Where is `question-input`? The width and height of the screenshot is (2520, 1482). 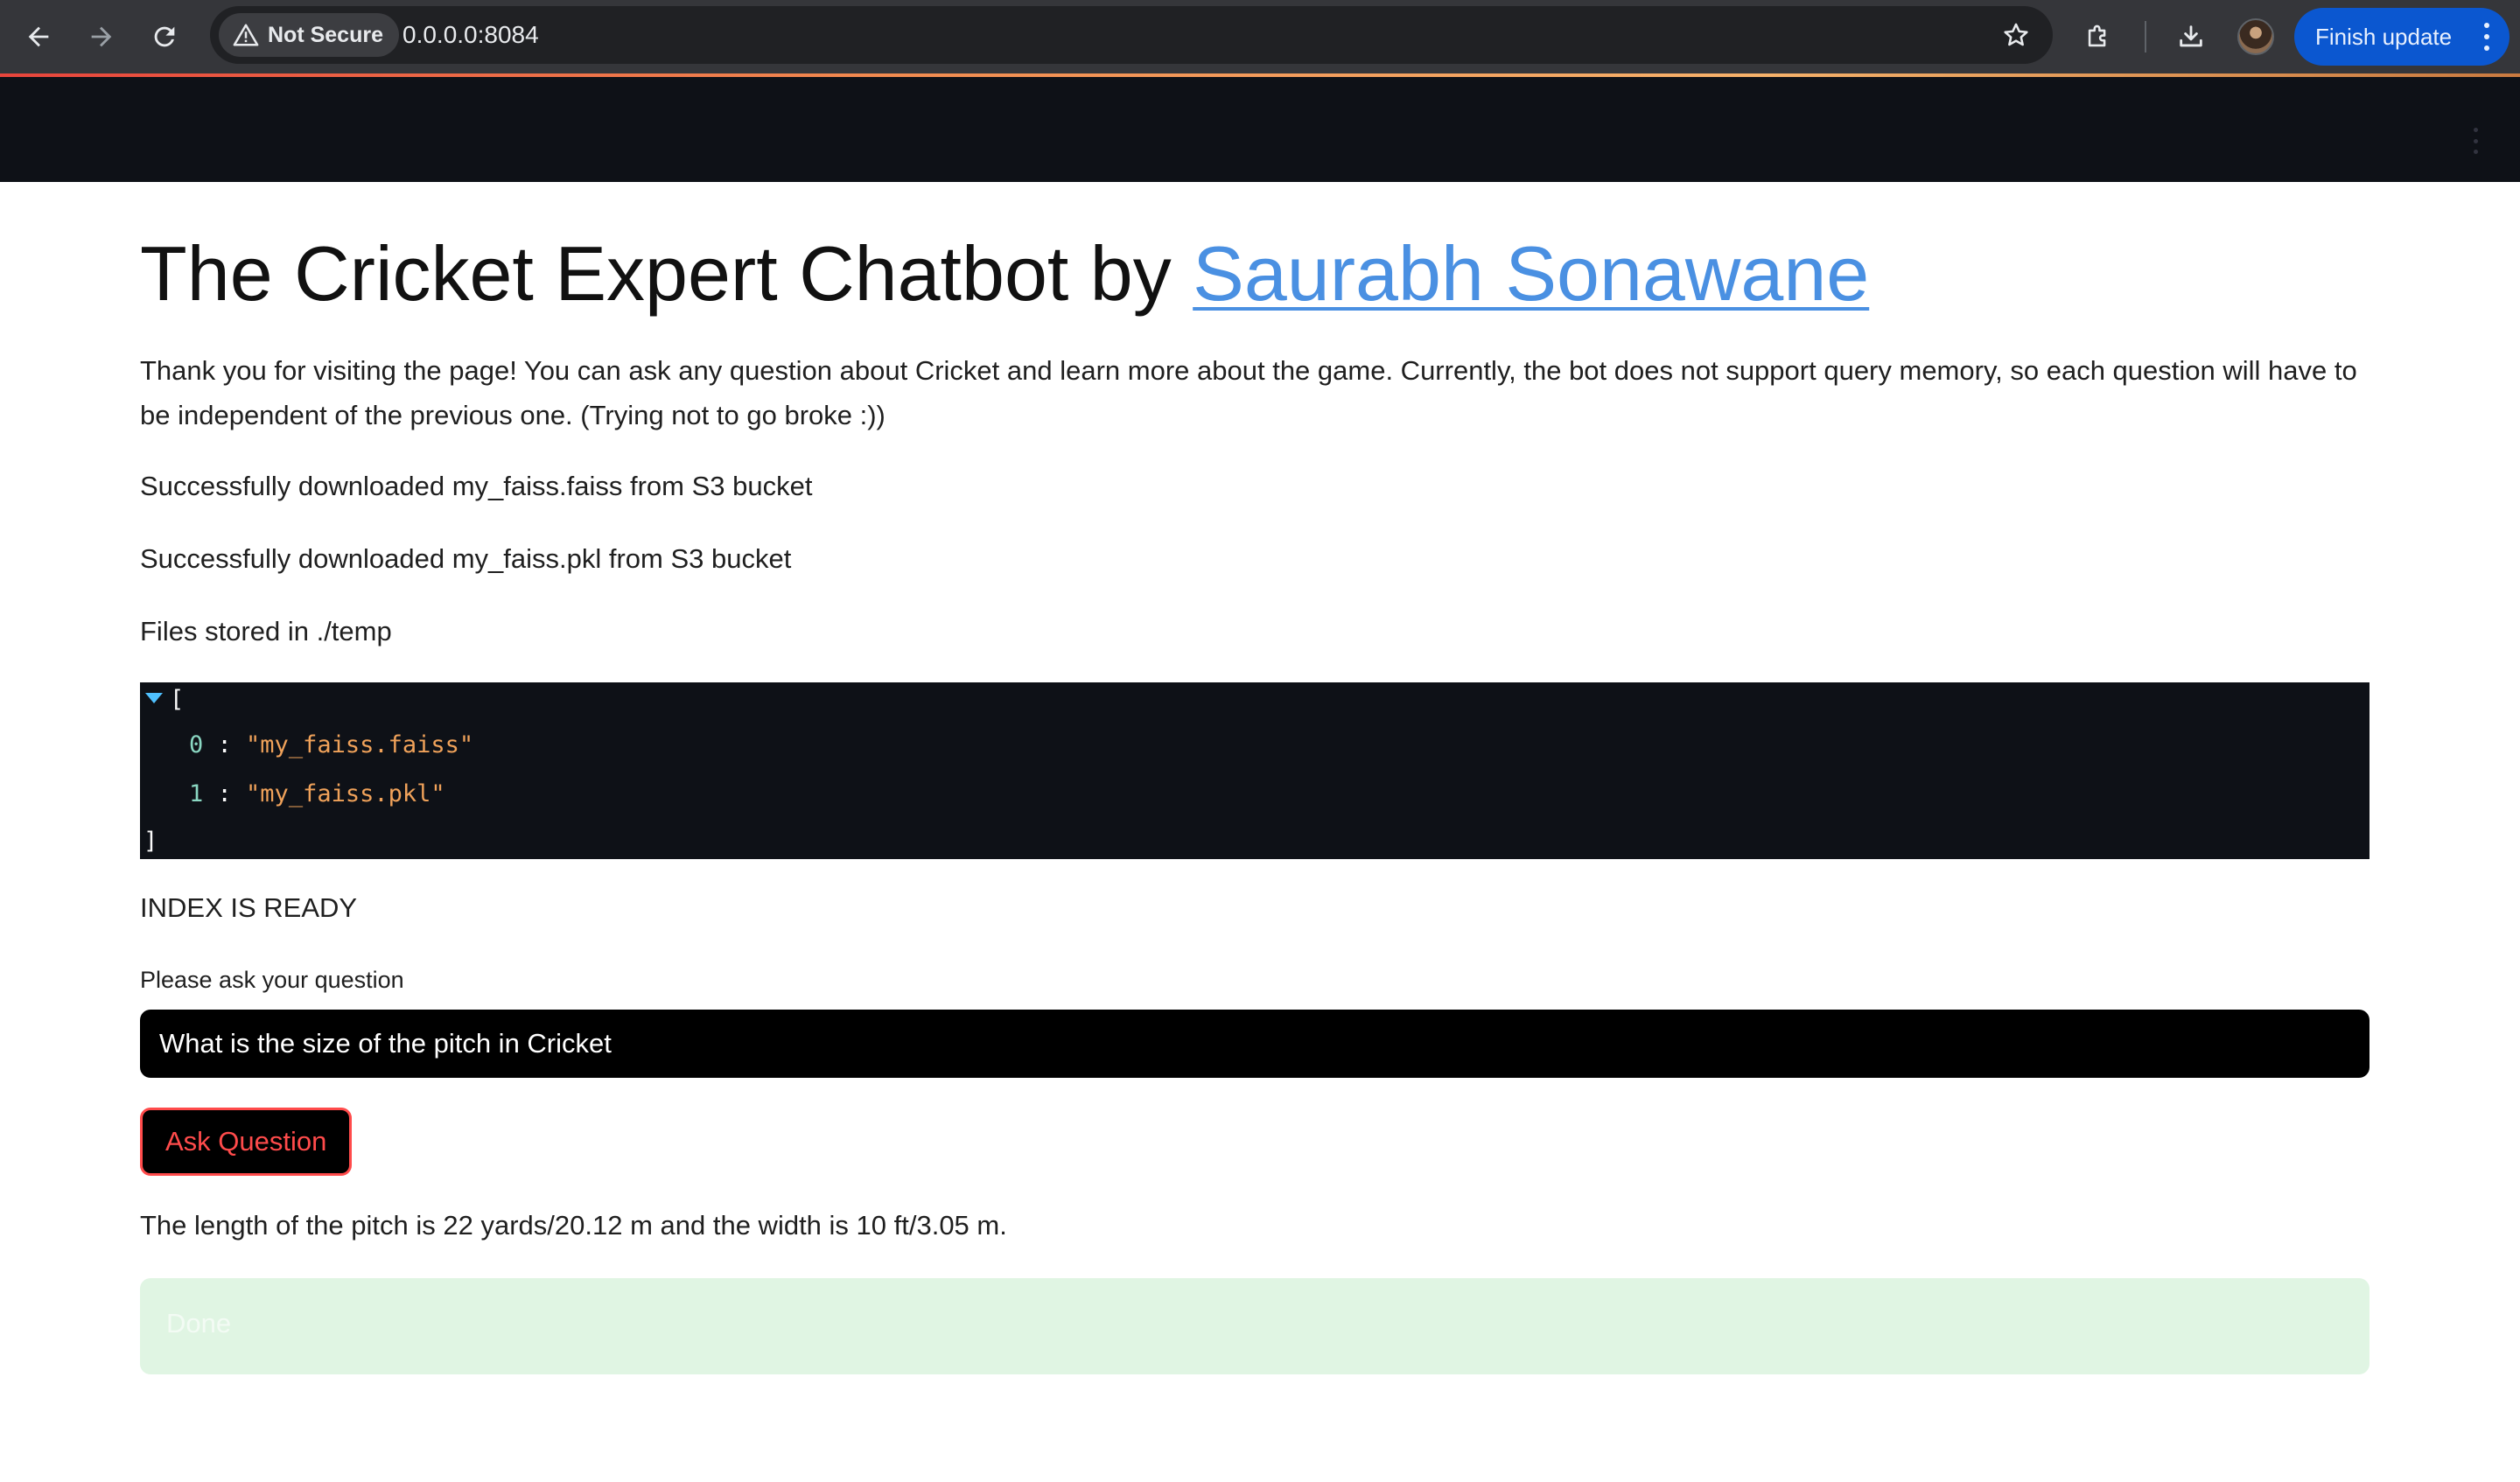 question-input is located at coordinates (1255, 1044).